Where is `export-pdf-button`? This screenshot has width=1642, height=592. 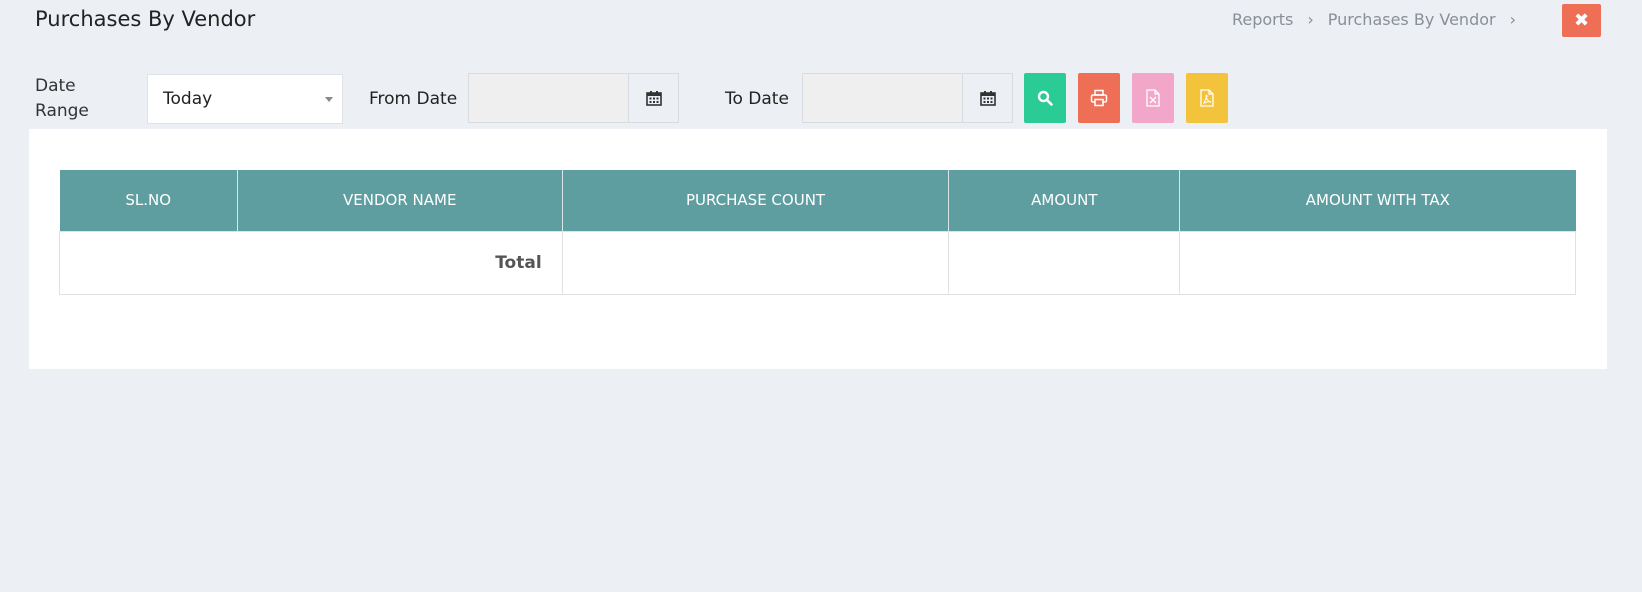 export-pdf-button is located at coordinates (1207, 98).